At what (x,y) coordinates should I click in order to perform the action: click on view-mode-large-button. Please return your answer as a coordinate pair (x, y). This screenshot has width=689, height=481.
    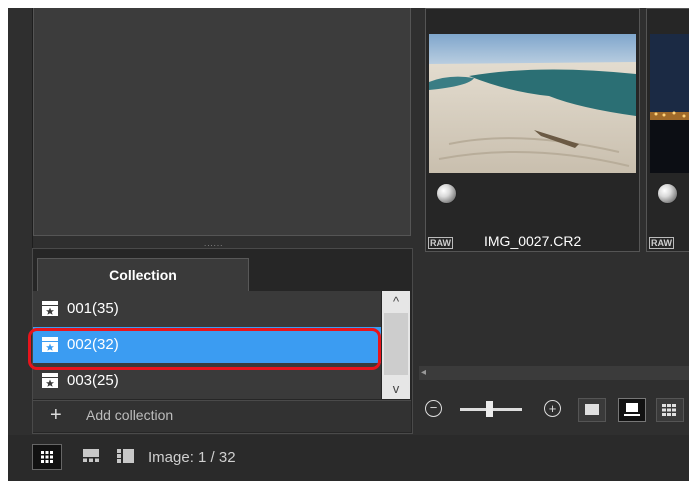
    Looking at the image, I should click on (592, 410).